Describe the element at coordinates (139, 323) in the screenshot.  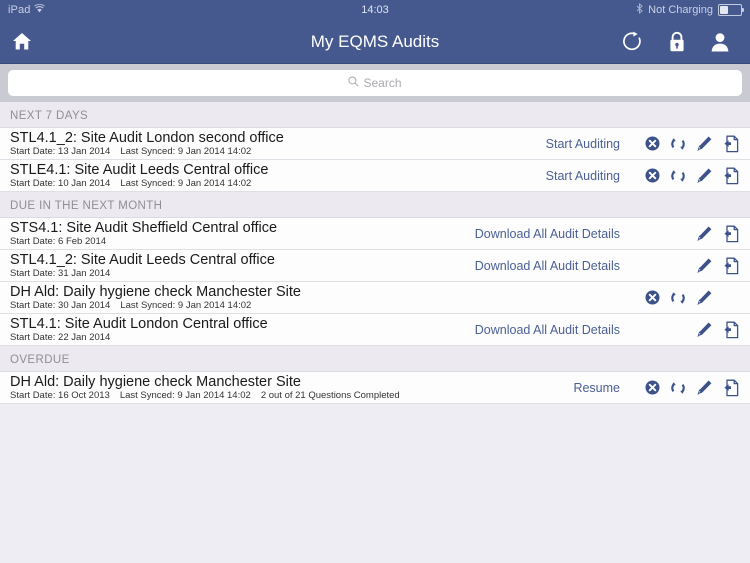
I see `audit-title: STL4.1: Site Audit London Central office` at that location.